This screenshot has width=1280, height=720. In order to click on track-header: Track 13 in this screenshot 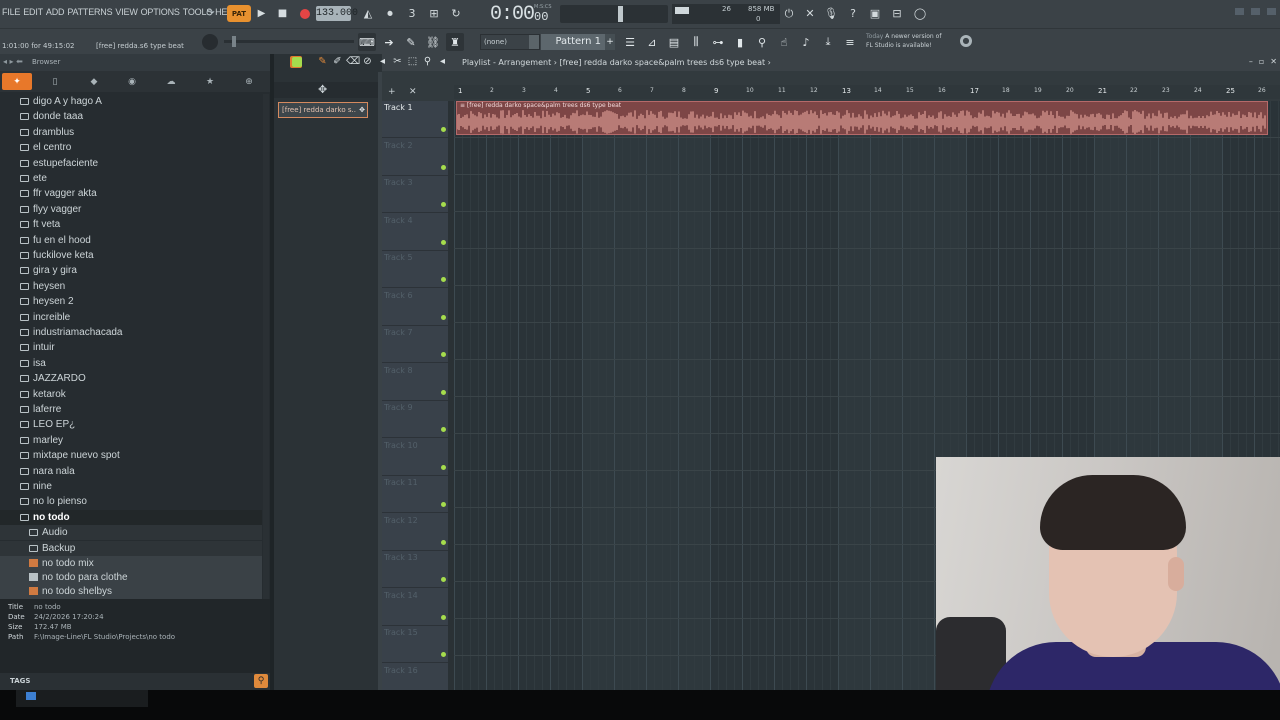, I will do `click(415, 569)`.